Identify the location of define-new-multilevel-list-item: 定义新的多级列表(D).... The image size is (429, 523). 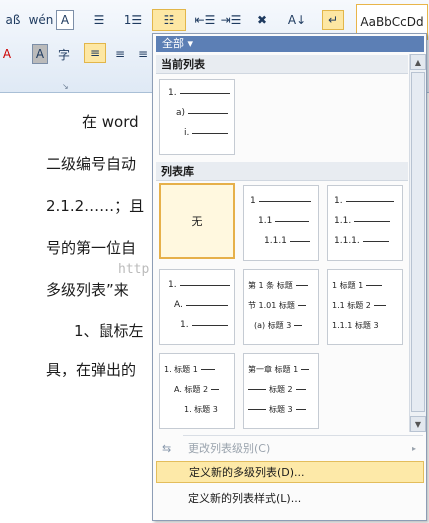
(290, 472).